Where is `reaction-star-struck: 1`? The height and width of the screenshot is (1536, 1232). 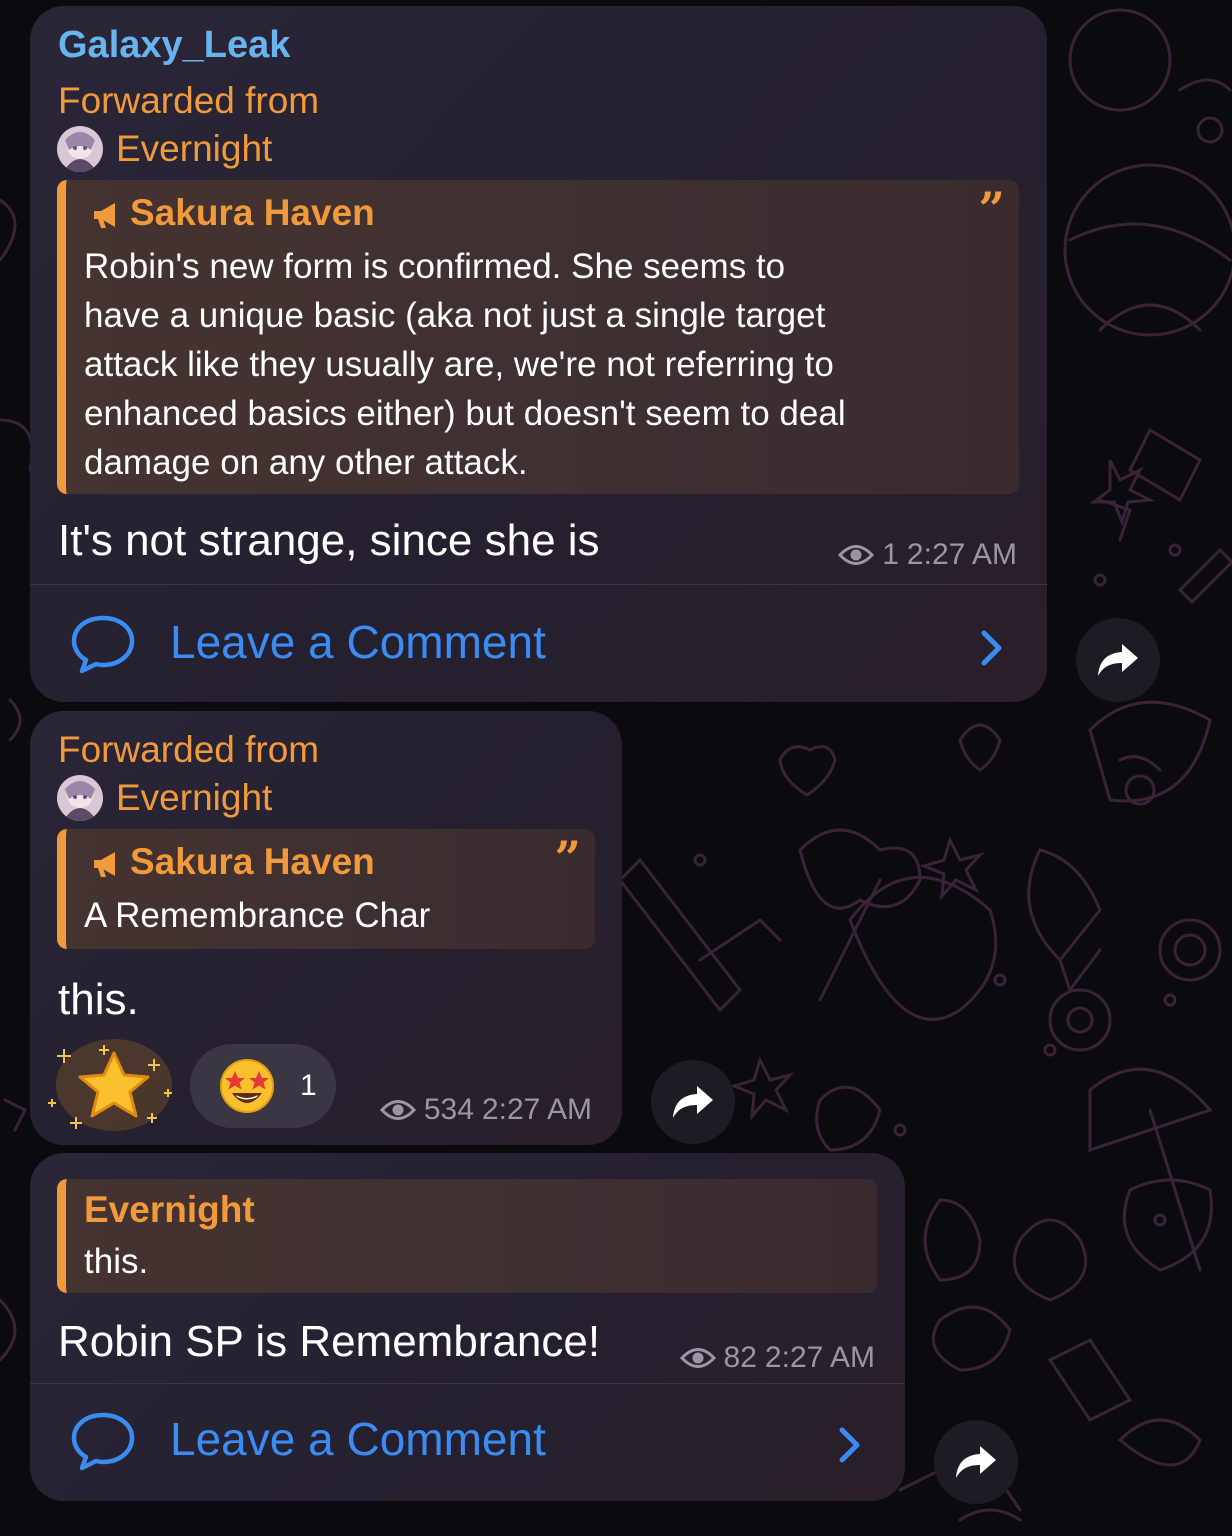
reaction-star-struck: 1 is located at coordinates (263, 1086).